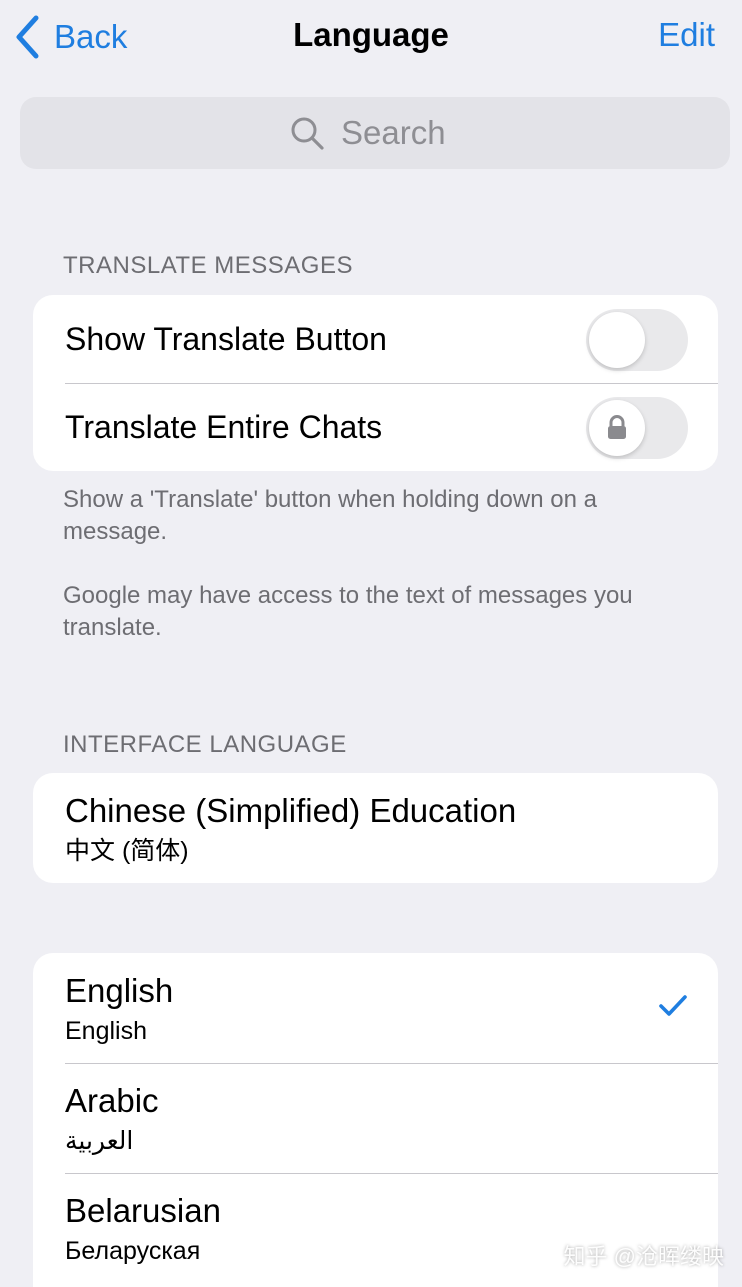 The width and height of the screenshot is (742, 1287). I want to click on language-name: Belarusian, so click(143, 1210).